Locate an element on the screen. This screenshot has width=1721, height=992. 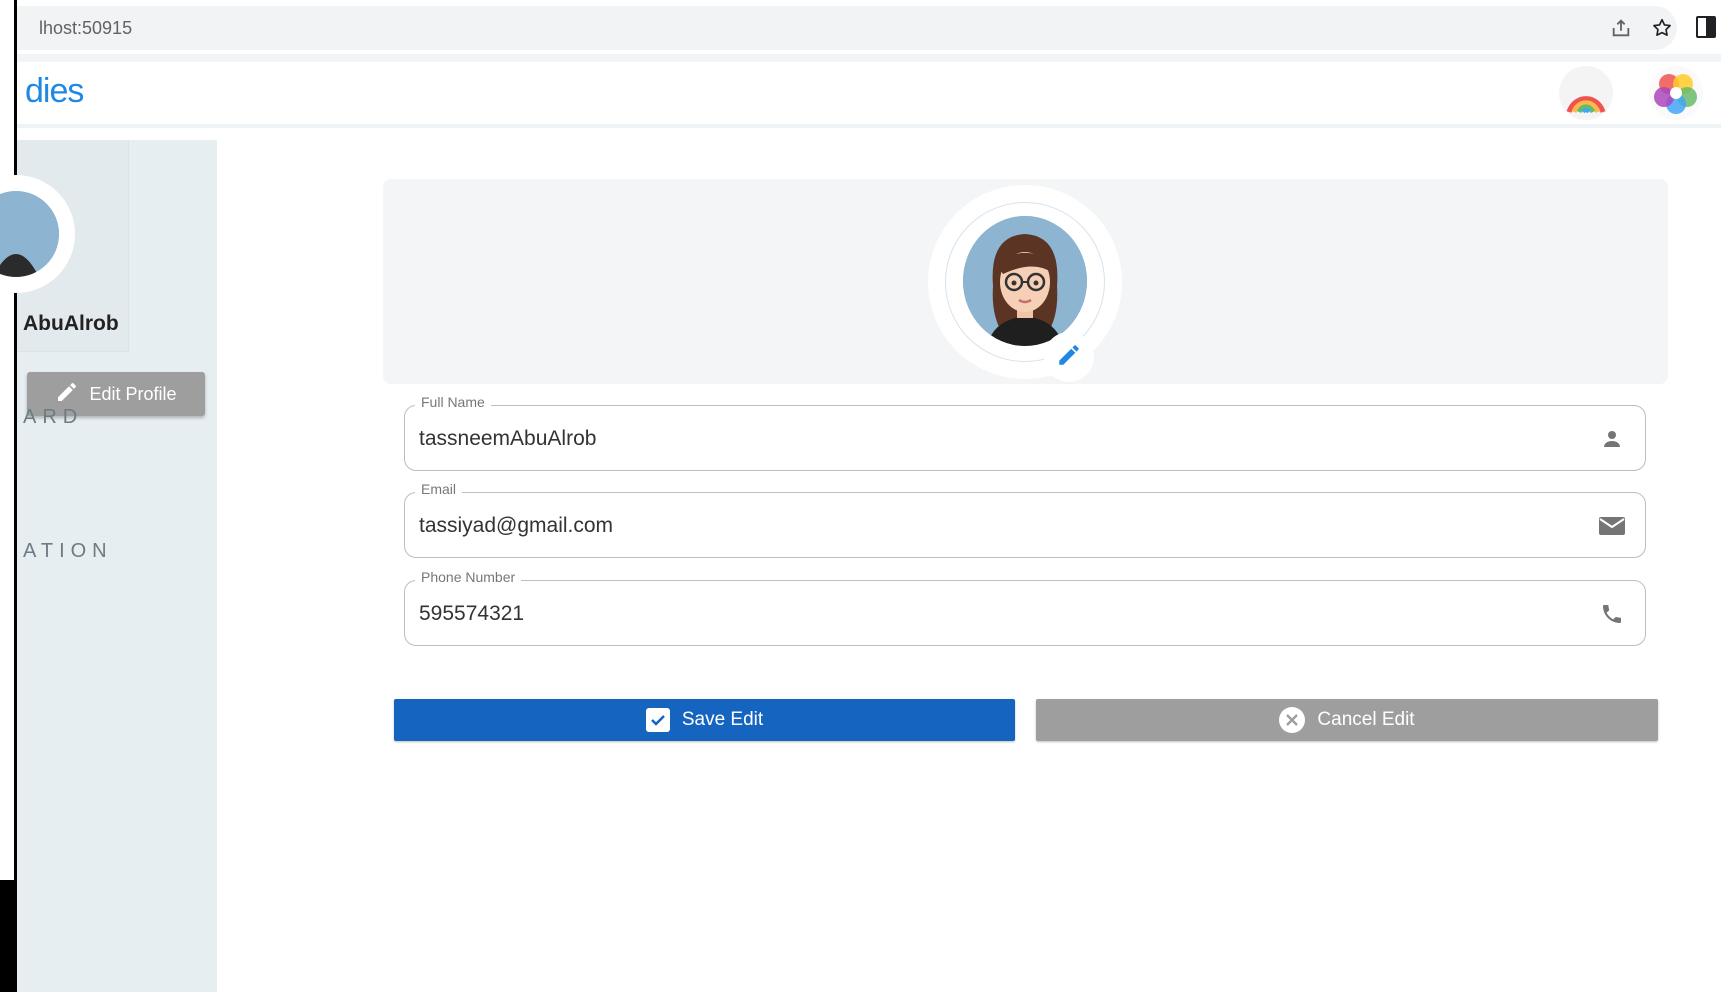
cancel-circle-icon is located at coordinates (1292, 720).